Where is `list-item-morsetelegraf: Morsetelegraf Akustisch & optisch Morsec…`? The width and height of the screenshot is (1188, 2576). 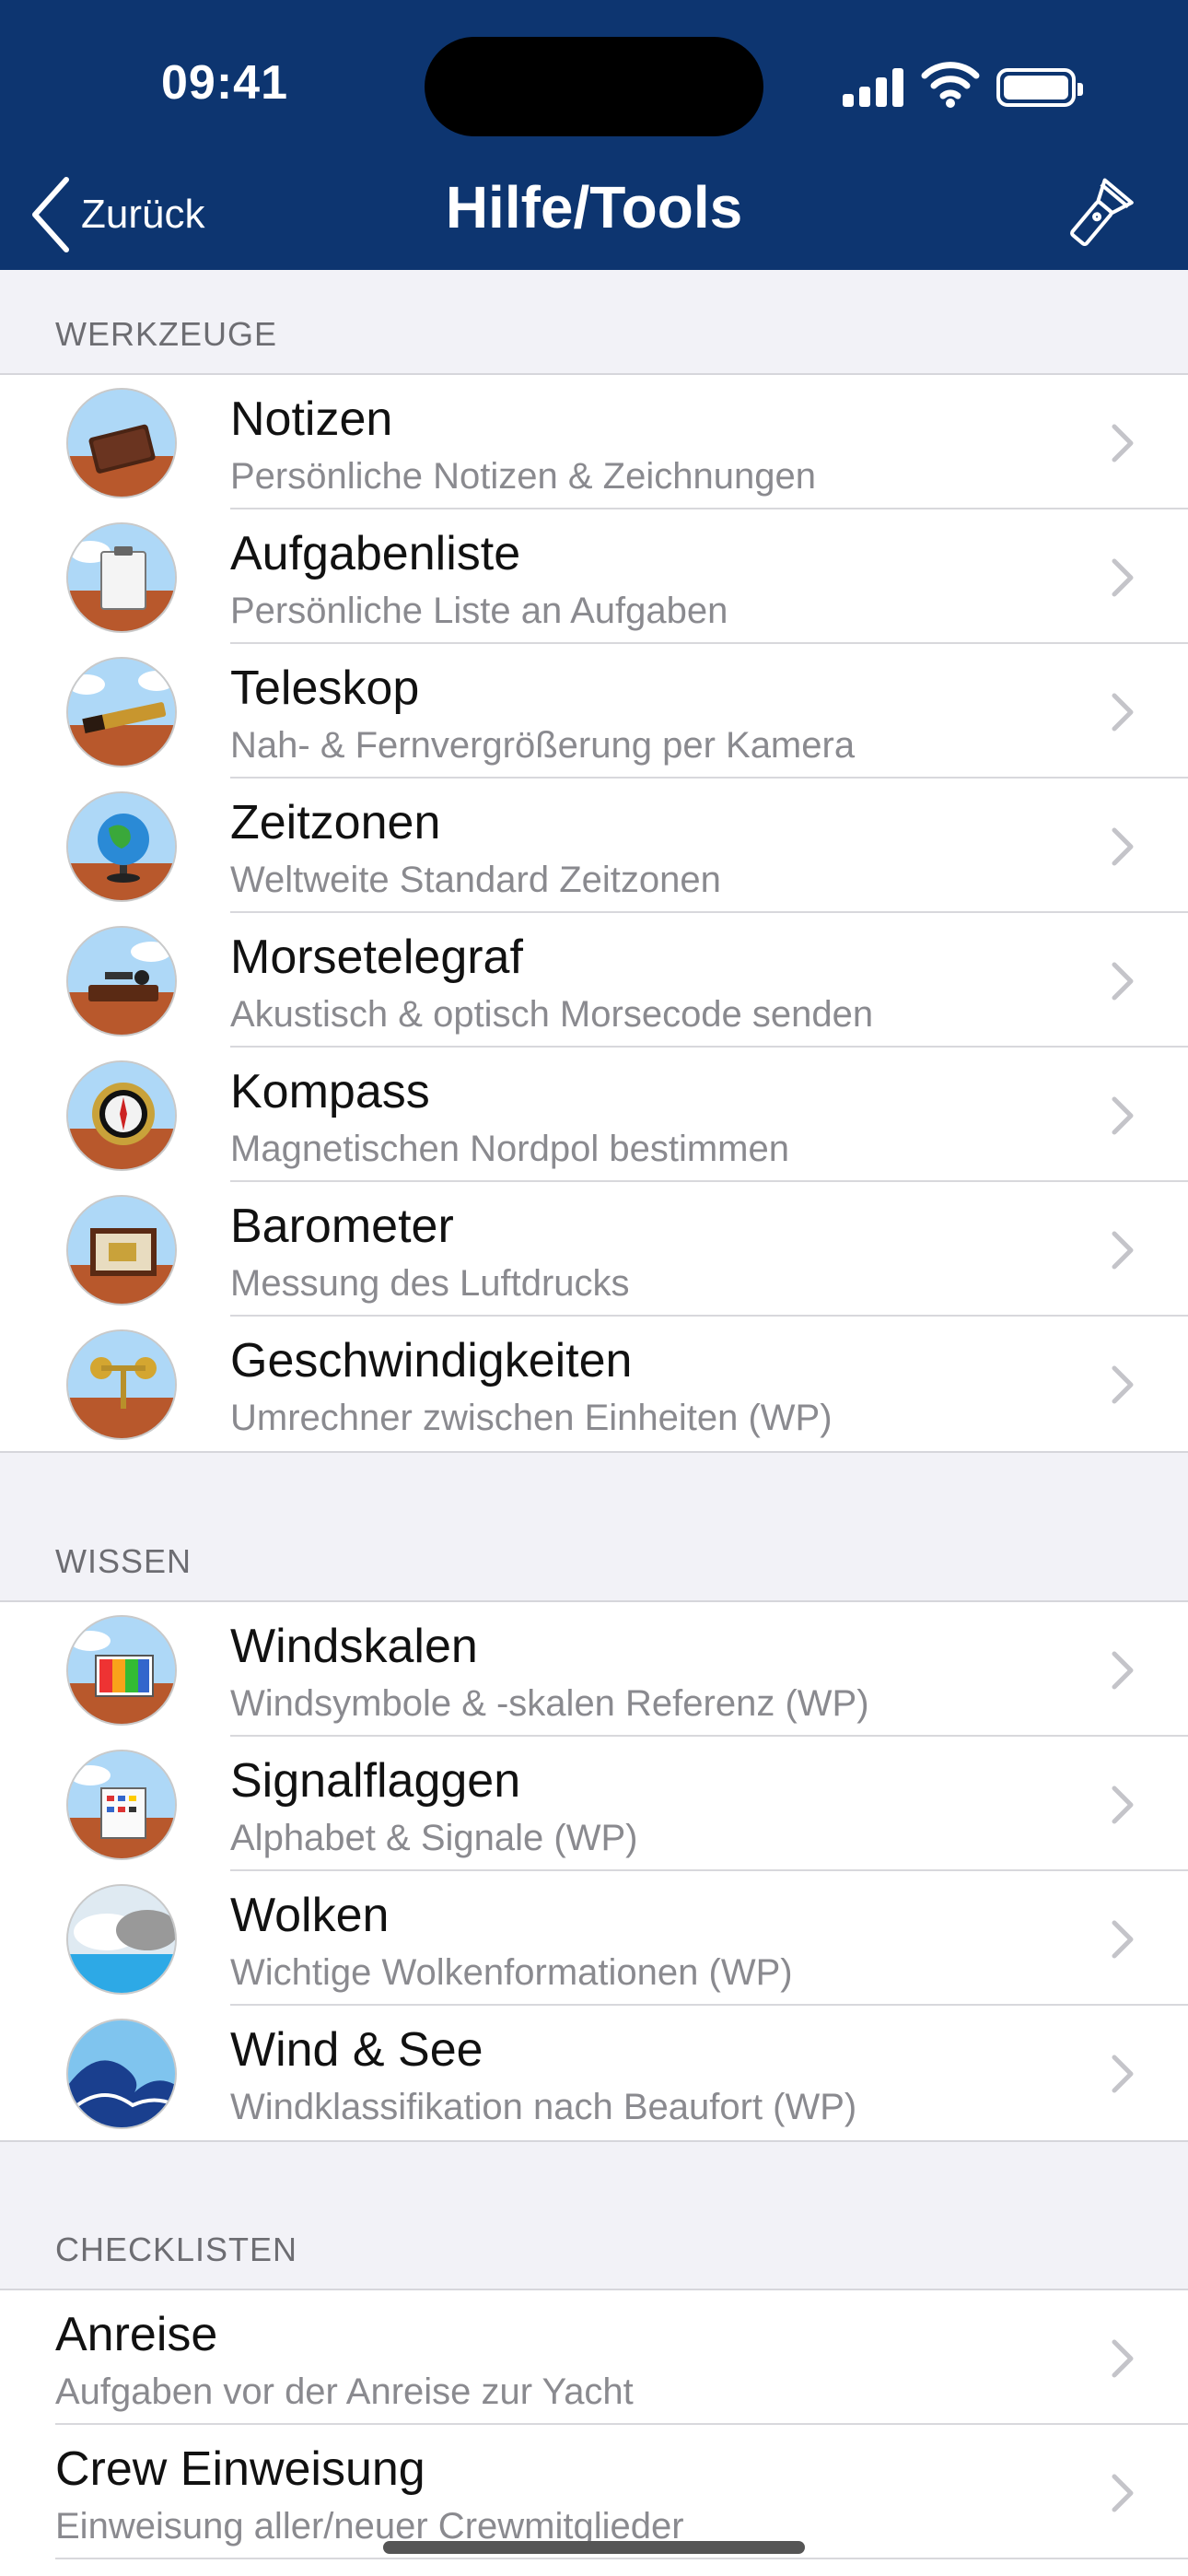
list-item-morsetelegraf: Morsetelegraf Akustisch & optisch Morsec… is located at coordinates (594, 980).